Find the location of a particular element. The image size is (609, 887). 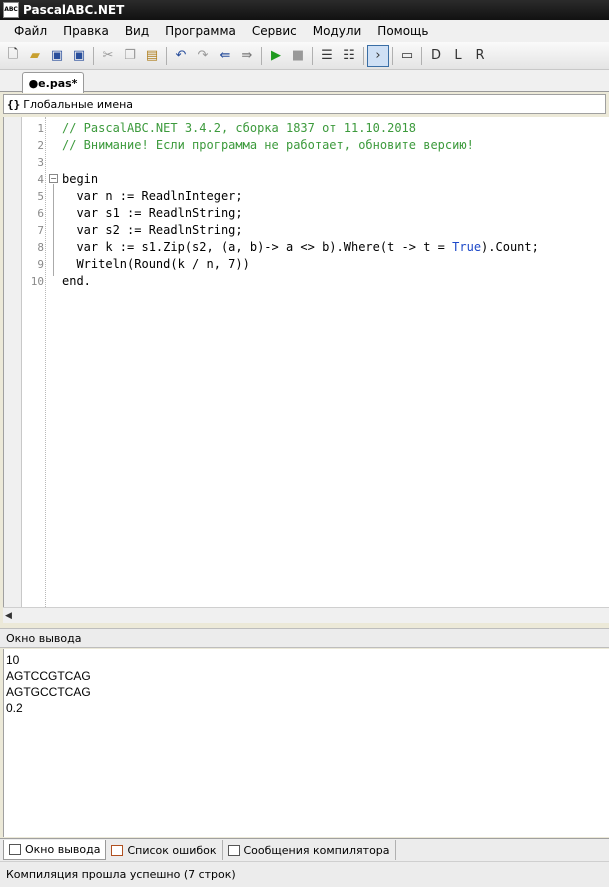

new-file-icon: 🗋 is located at coordinates (13, 56).